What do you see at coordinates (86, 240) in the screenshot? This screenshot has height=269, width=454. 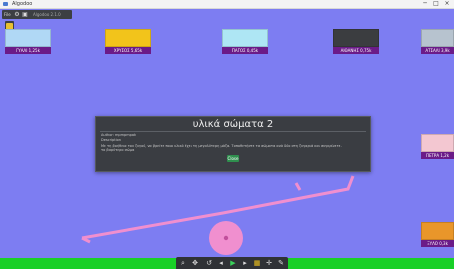 I see `seesaw-plank-end` at bounding box center [86, 240].